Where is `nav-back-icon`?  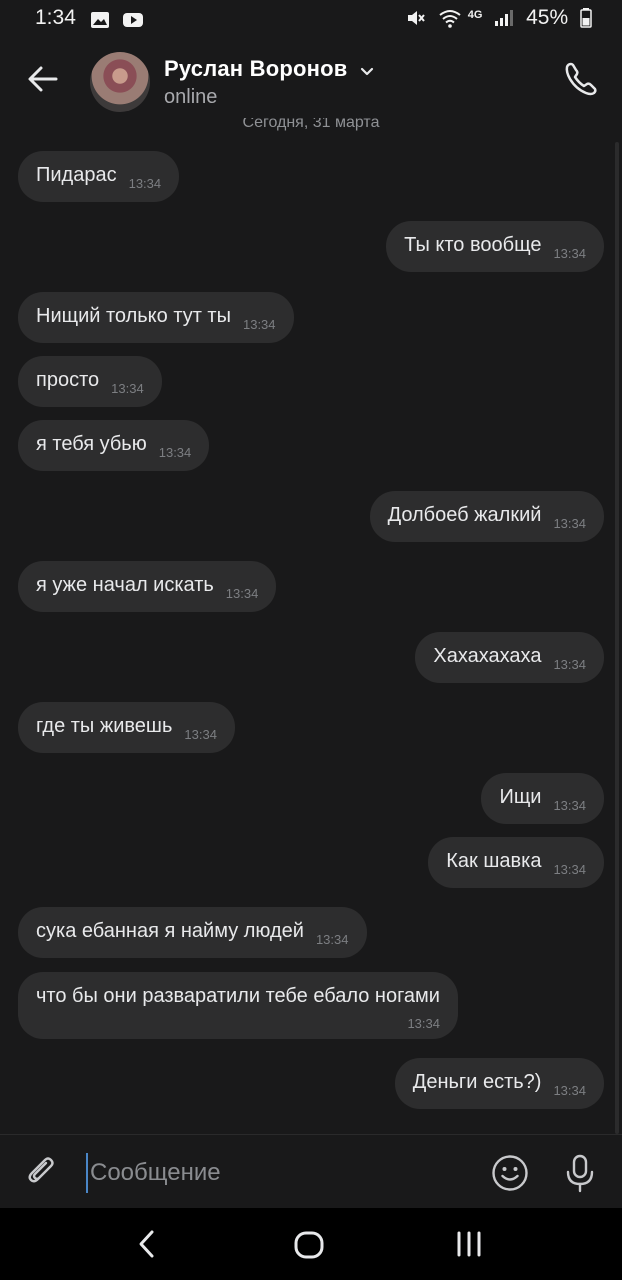 nav-back-icon is located at coordinates (147, 1244).